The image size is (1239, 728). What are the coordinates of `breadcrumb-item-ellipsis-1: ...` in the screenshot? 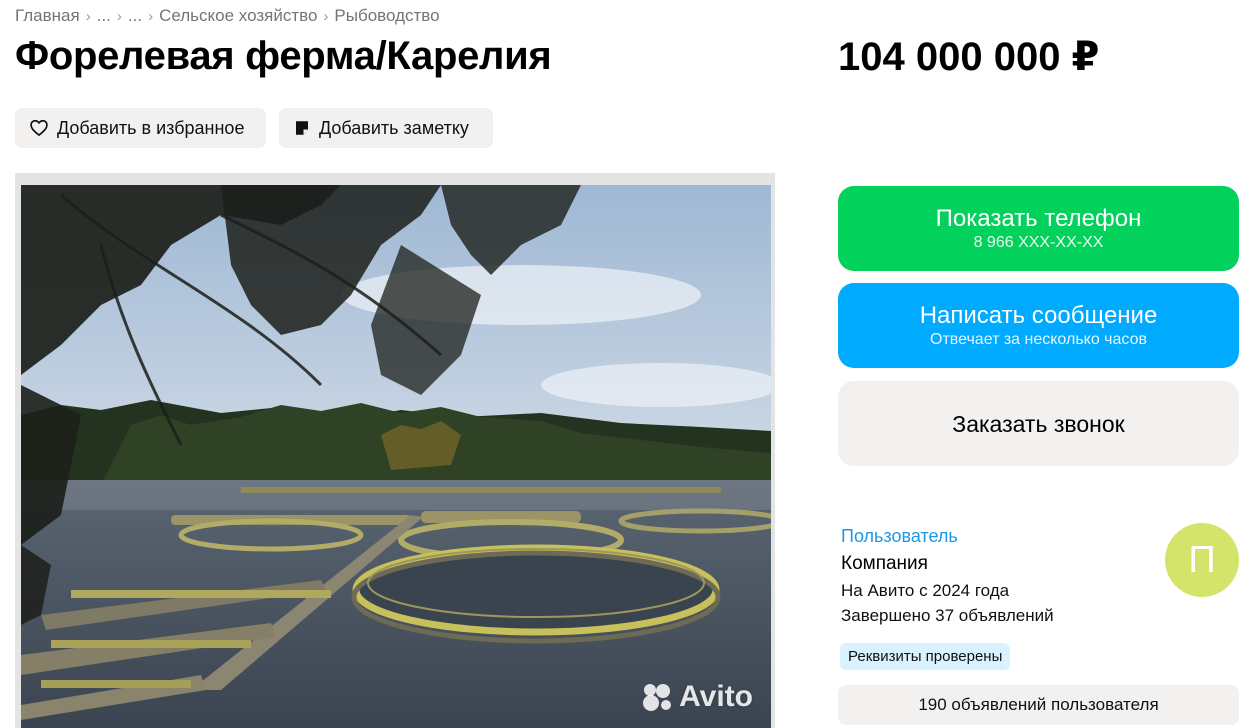 It's located at (104, 16).